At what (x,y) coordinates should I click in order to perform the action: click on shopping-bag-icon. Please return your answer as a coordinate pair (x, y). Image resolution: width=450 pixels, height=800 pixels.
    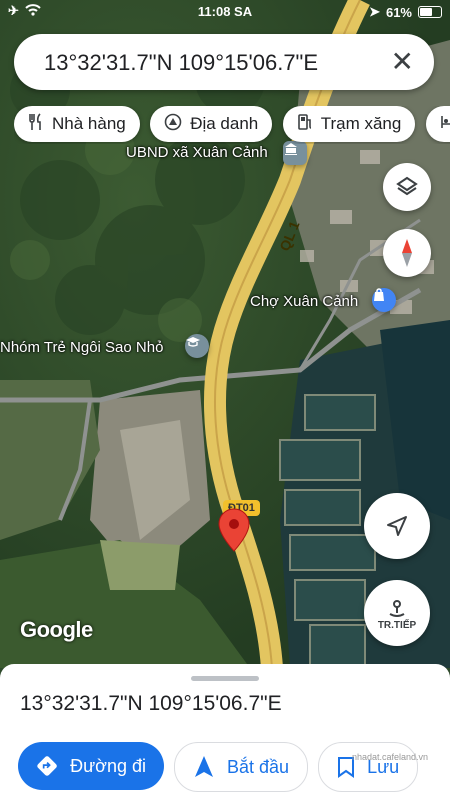
    Looking at the image, I should click on (384, 300).